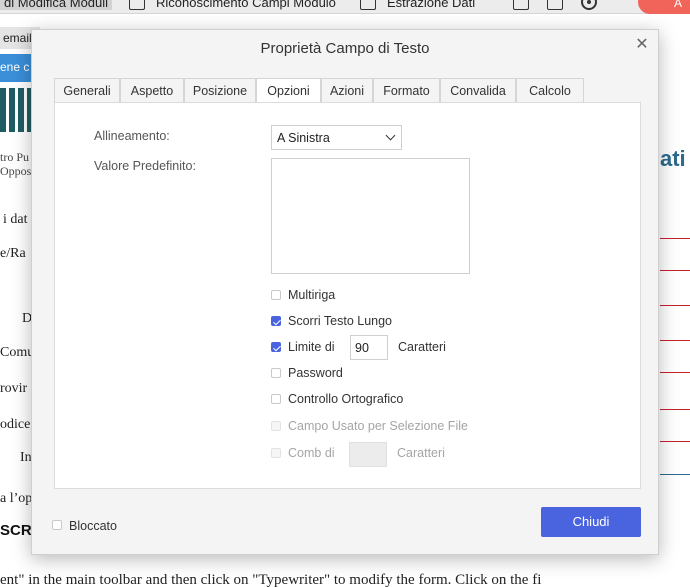  I want to click on doc-paragraph: a l’op, so click(16, 498).